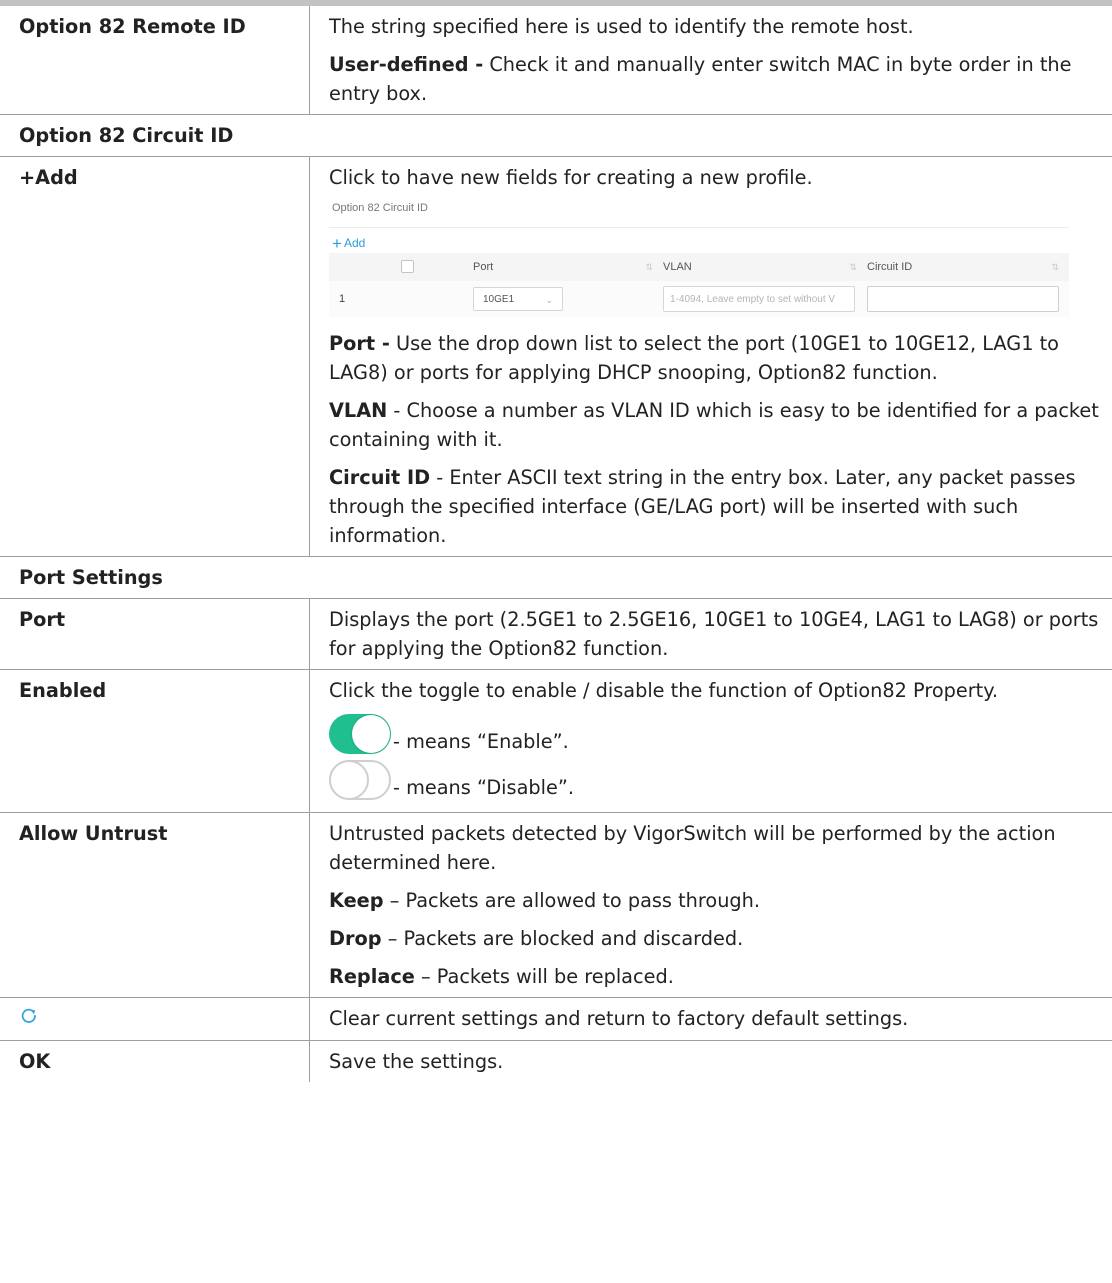  I want to click on term-keep: Keep, so click(356, 900).